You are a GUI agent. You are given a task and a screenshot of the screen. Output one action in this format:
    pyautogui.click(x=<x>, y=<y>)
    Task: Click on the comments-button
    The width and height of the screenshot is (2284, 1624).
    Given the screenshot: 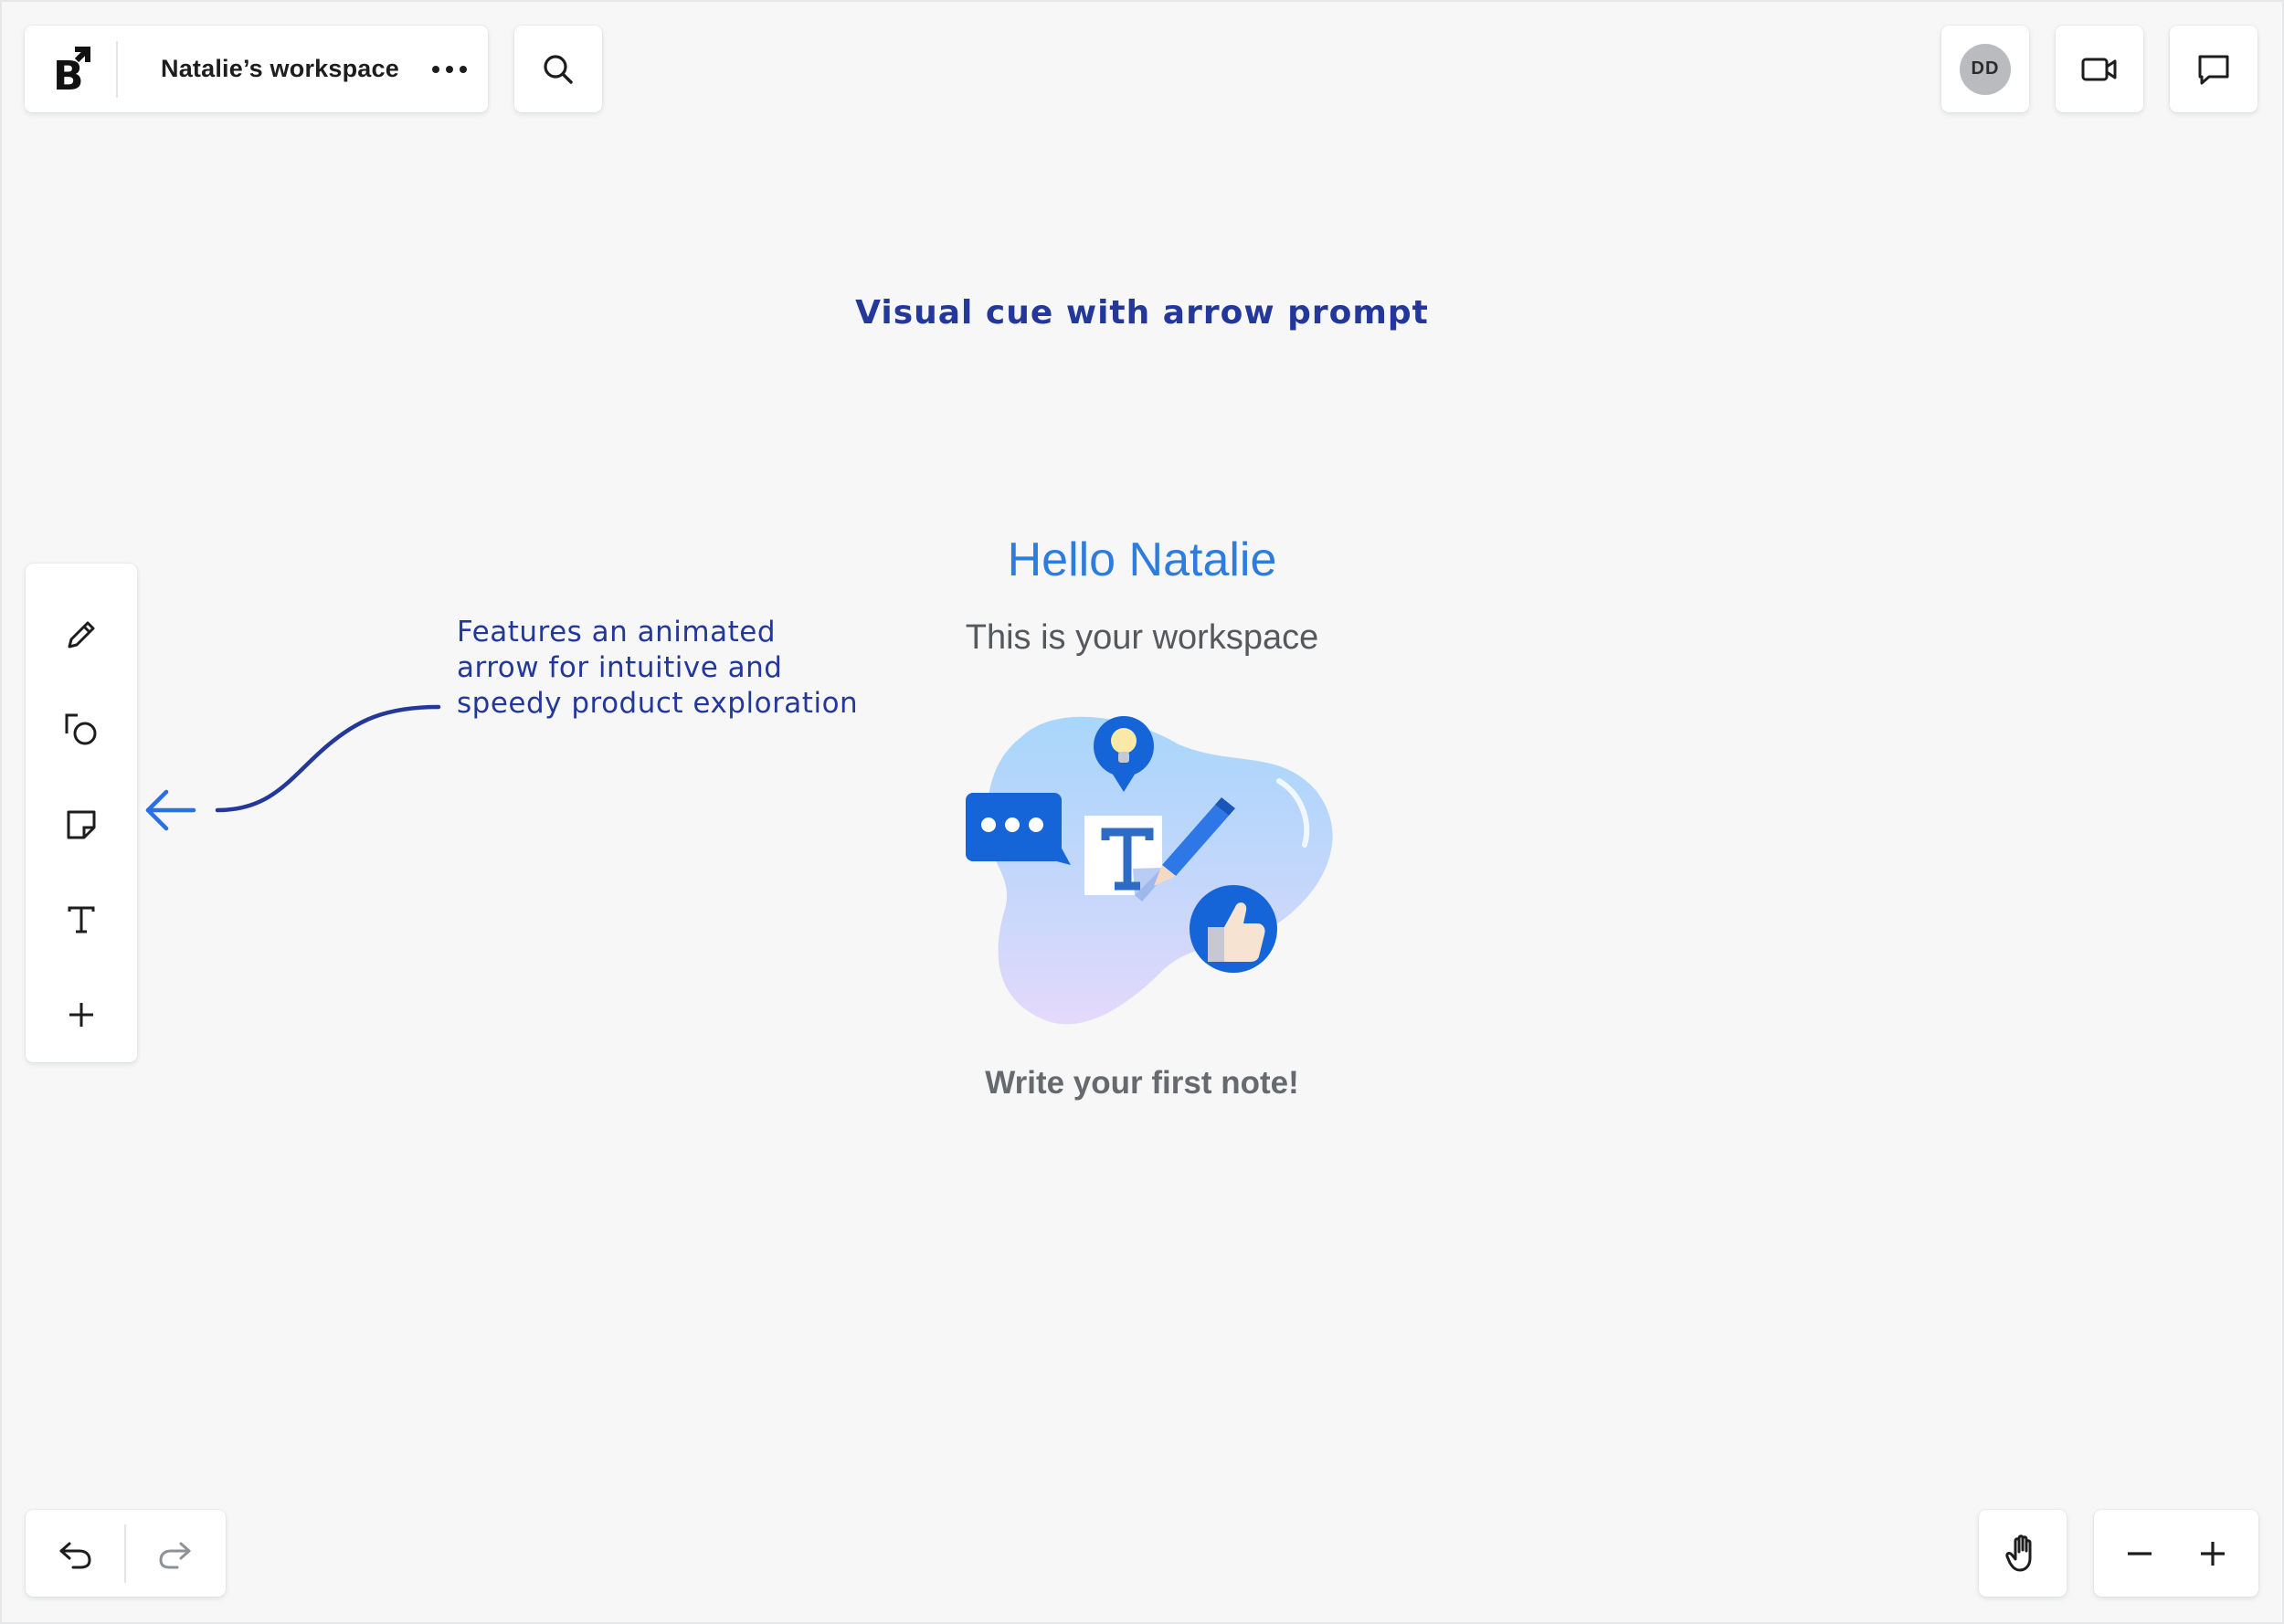 What is the action you would take?
    pyautogui.click(x=2214, y=69)
    